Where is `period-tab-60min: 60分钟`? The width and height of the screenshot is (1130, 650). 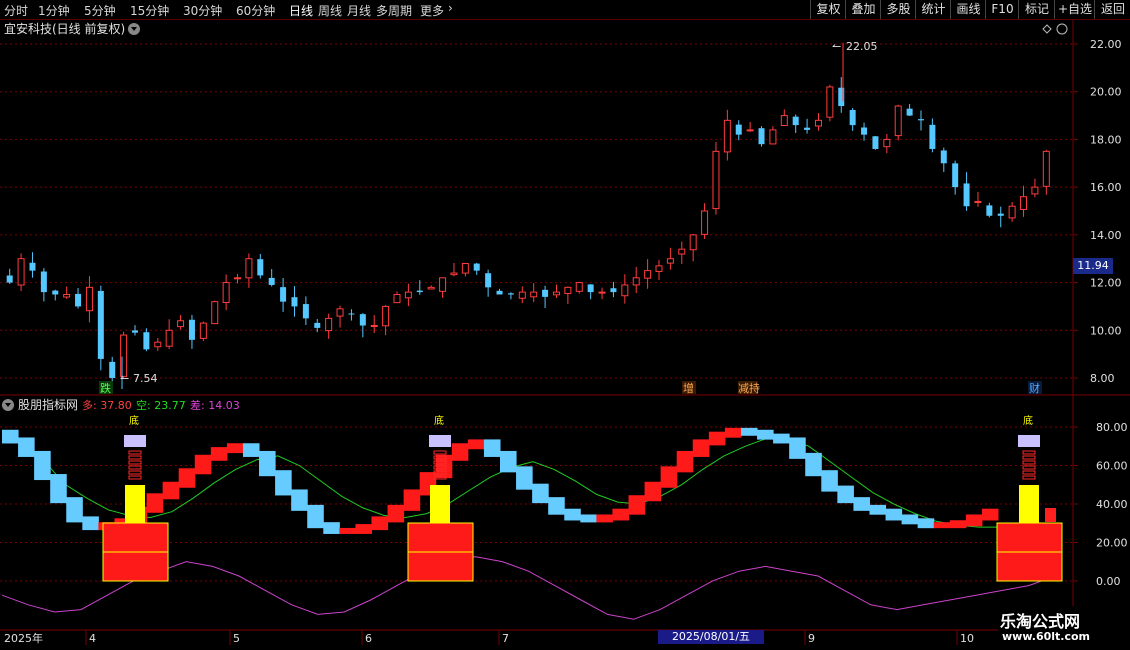
period-tab-60min: 60分钟 is located at coordinates (255, 10).